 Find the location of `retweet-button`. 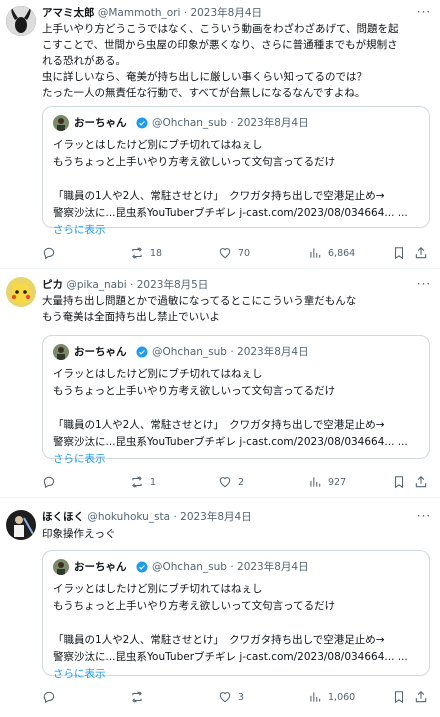

retweet-button is located at coordinates (140, 697).